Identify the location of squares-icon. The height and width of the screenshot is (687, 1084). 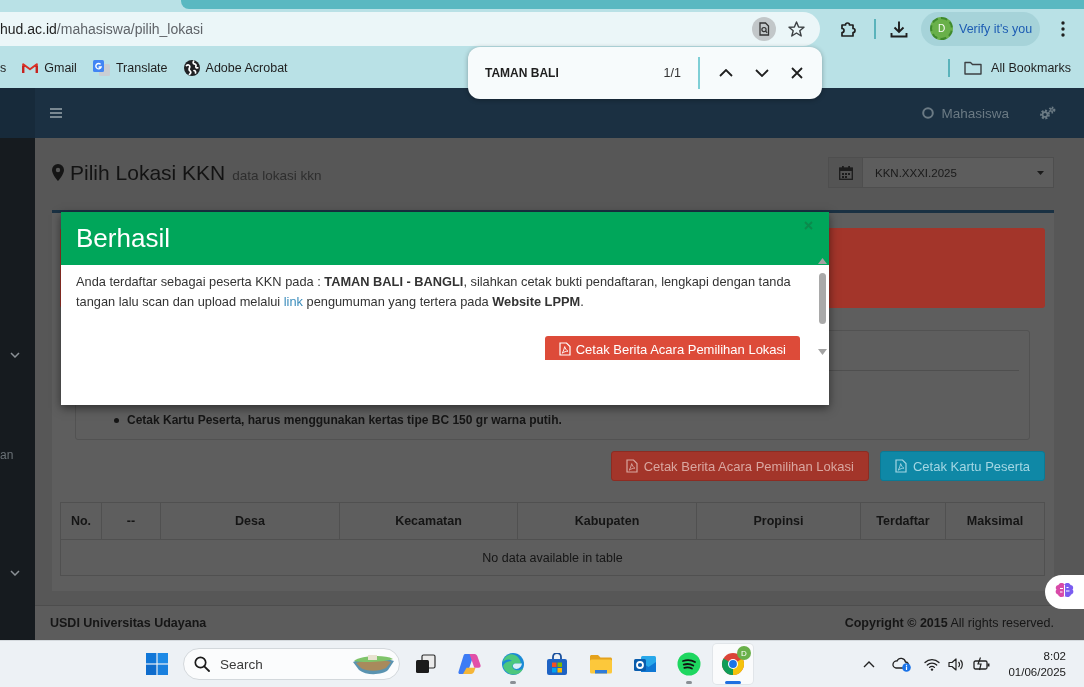
(425, 664).